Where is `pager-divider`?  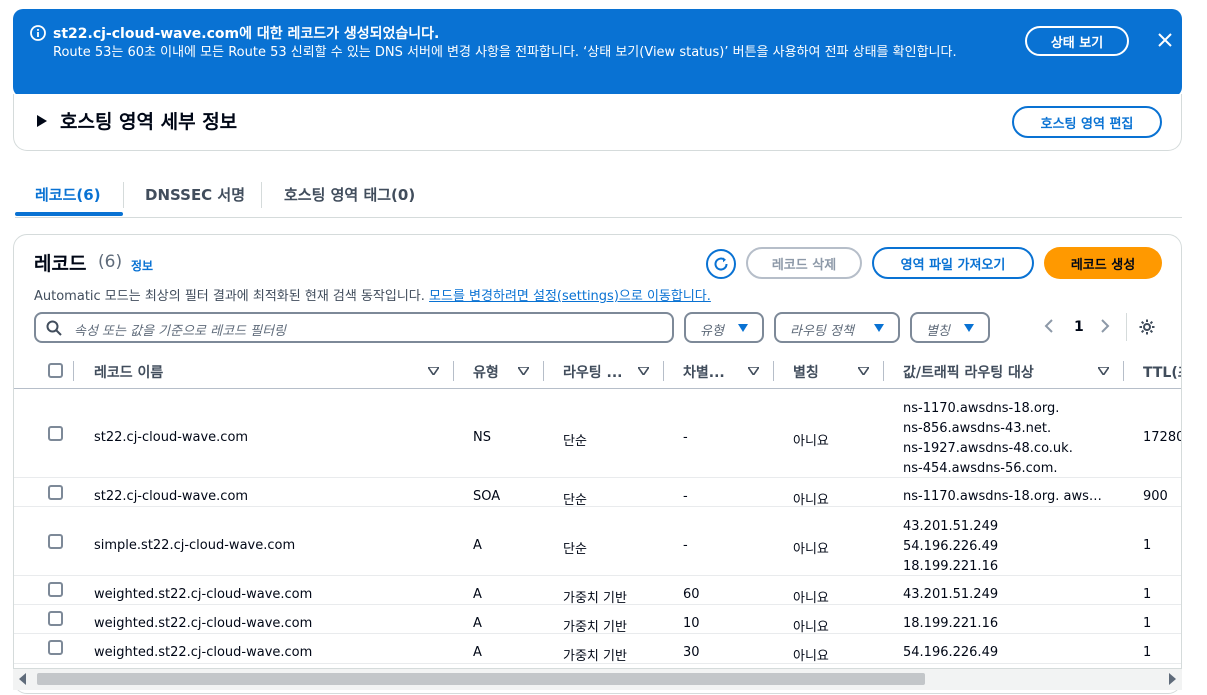
pager-divider is located at coordinates (1126, 327).